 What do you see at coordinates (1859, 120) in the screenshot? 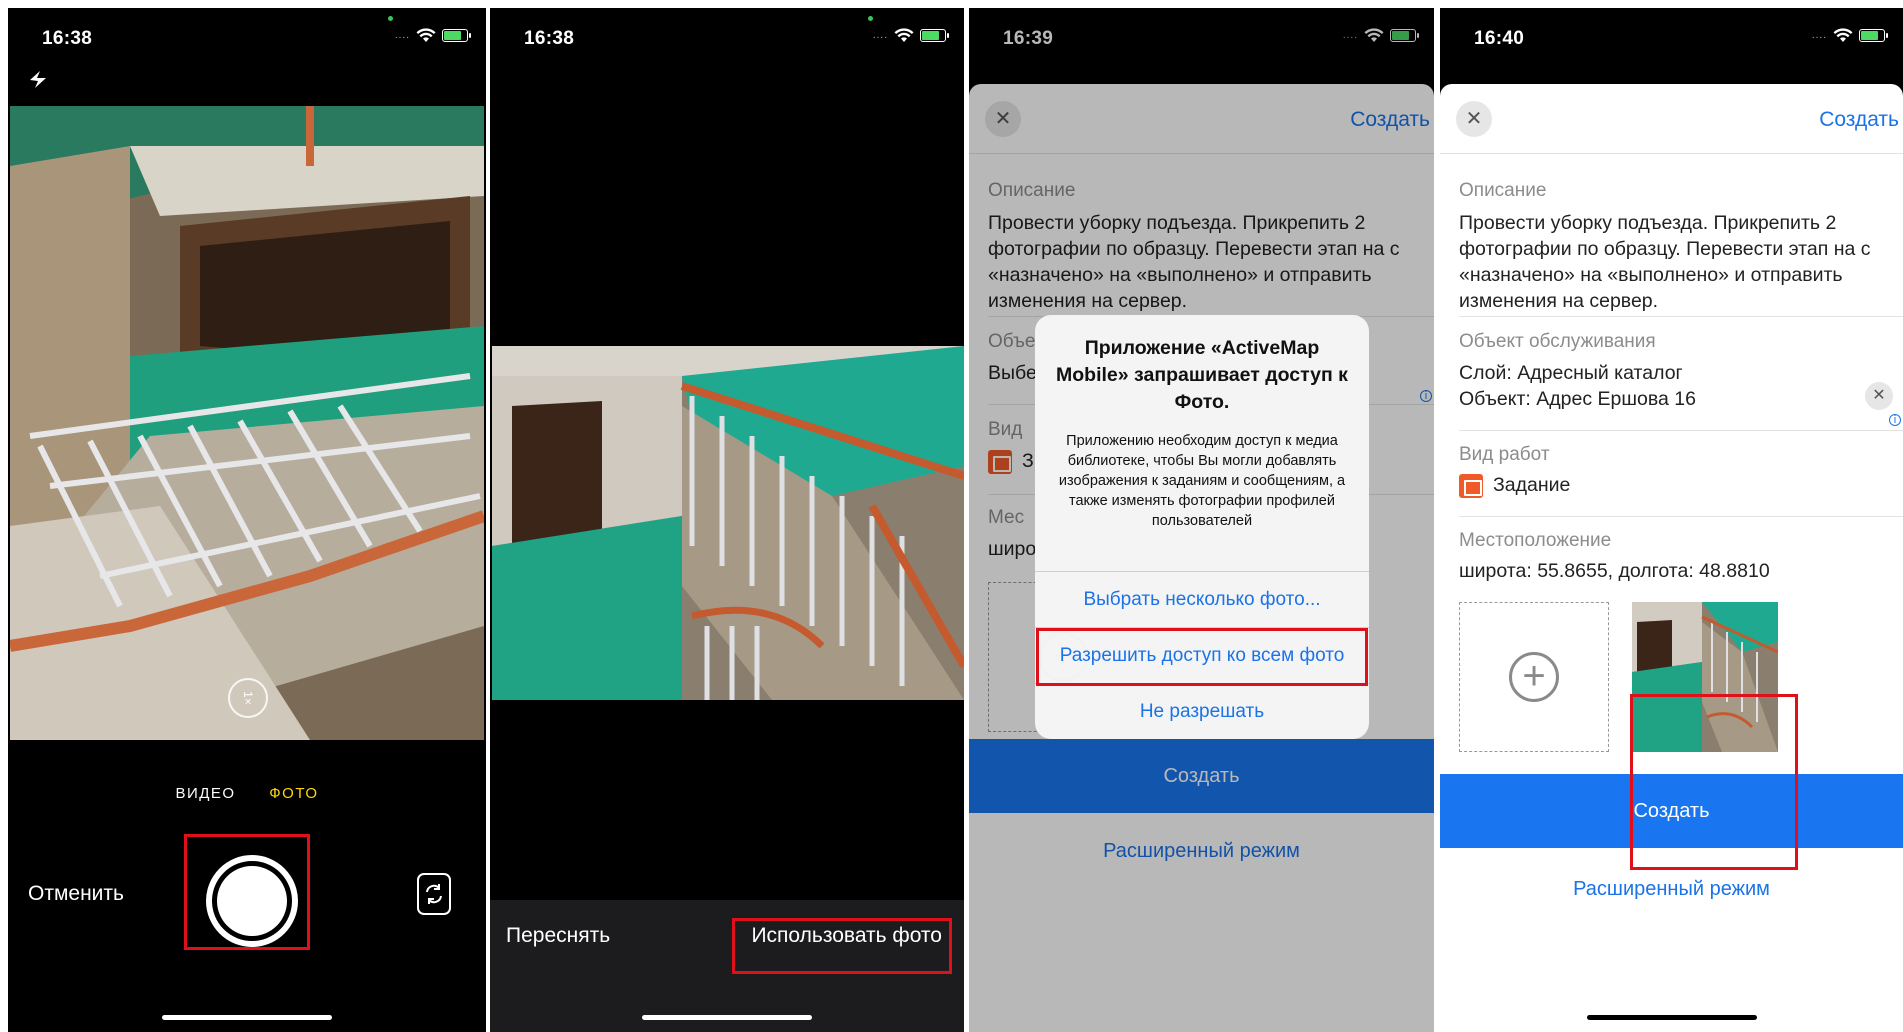
I see `create-top-link: Создать` at bounding box center [1859, 120].